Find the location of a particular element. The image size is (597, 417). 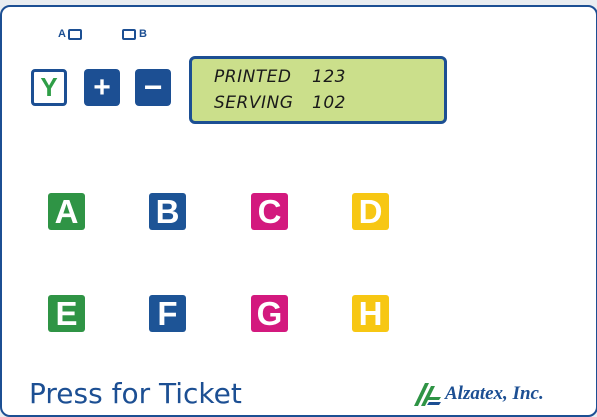

mode-a-indicator: A is located at coordinates (70, 34).